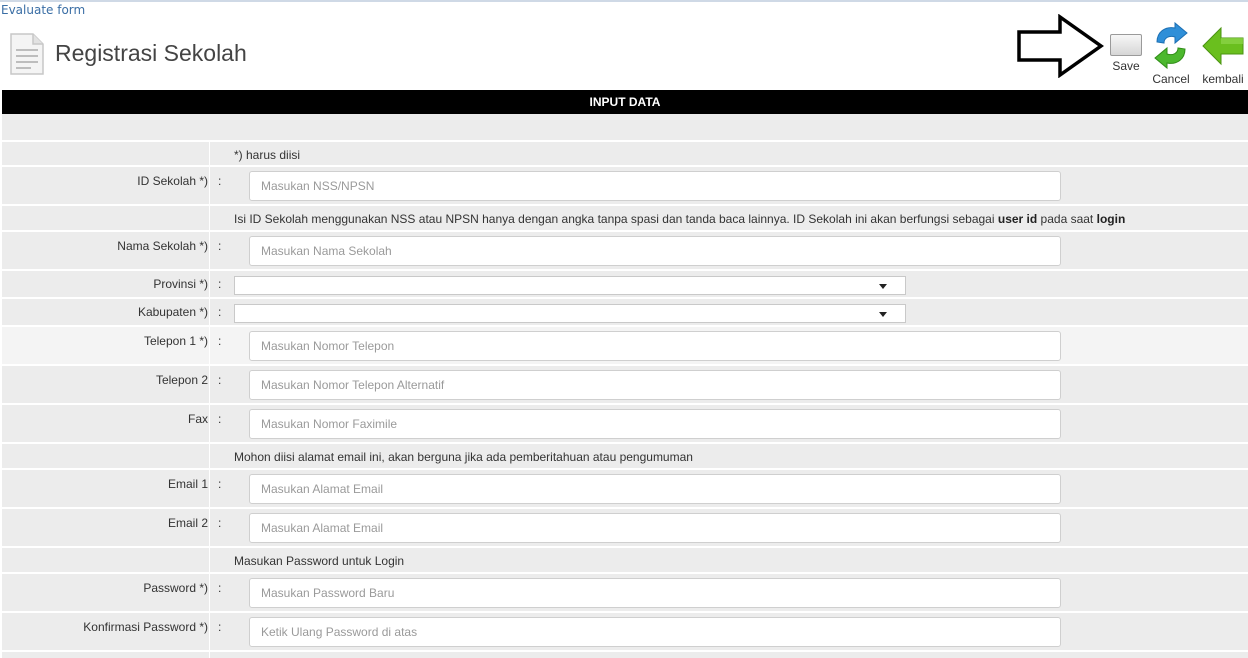 Image resolution: width=1248 pixels, height=658 pixels. I want to click on nama-sekolah-row: Nama Sekolah *) :, so click(625, 251).